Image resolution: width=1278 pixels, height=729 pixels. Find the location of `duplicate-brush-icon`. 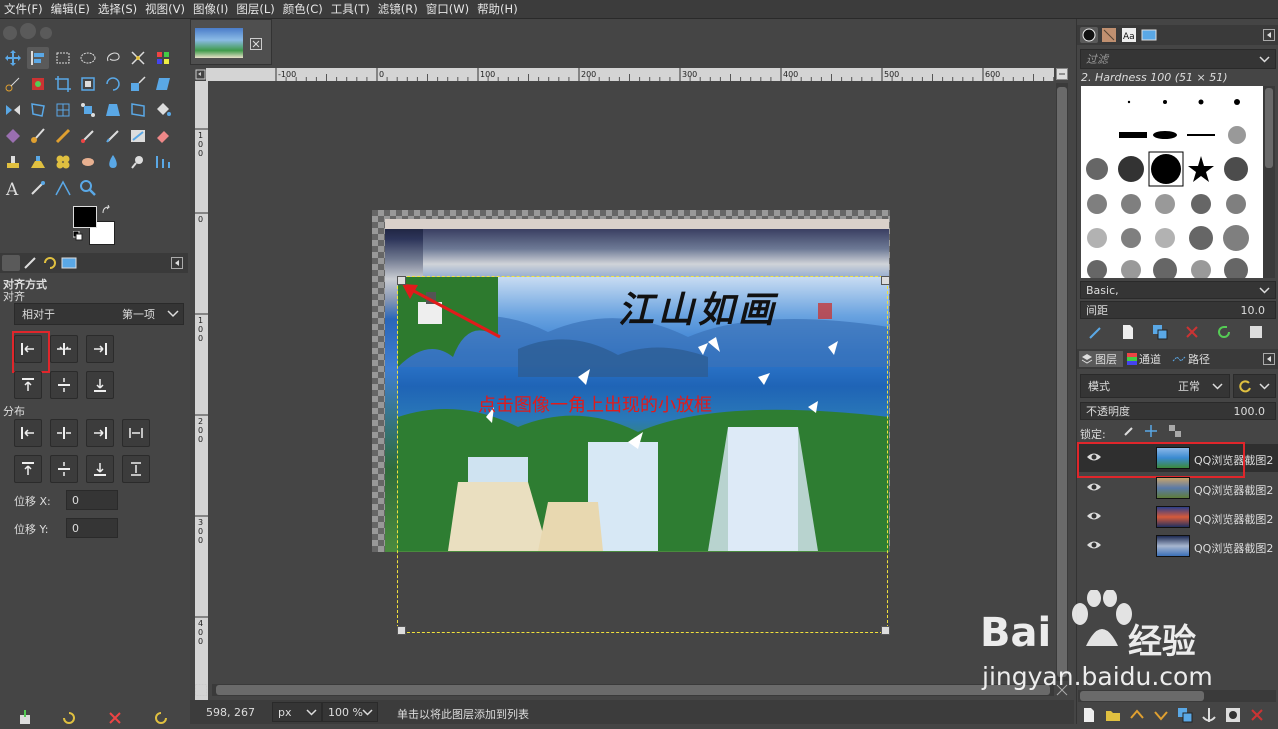

duplicate-brush-icon is located at coordinates (1160, 332).